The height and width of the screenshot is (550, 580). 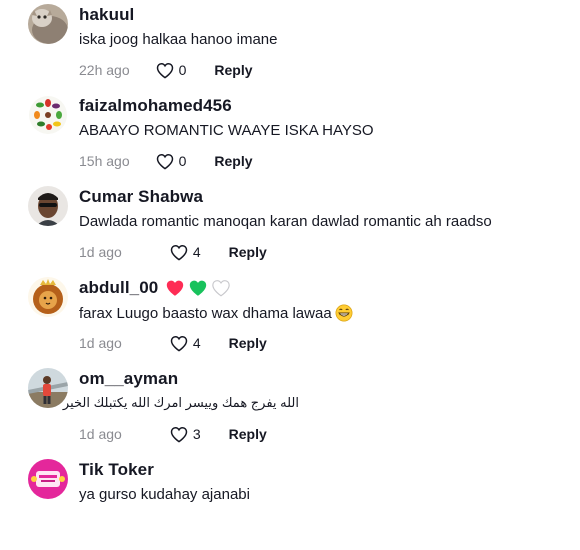 I want to click on username-text: faizalmohamed456, so click(x=155, y=106).